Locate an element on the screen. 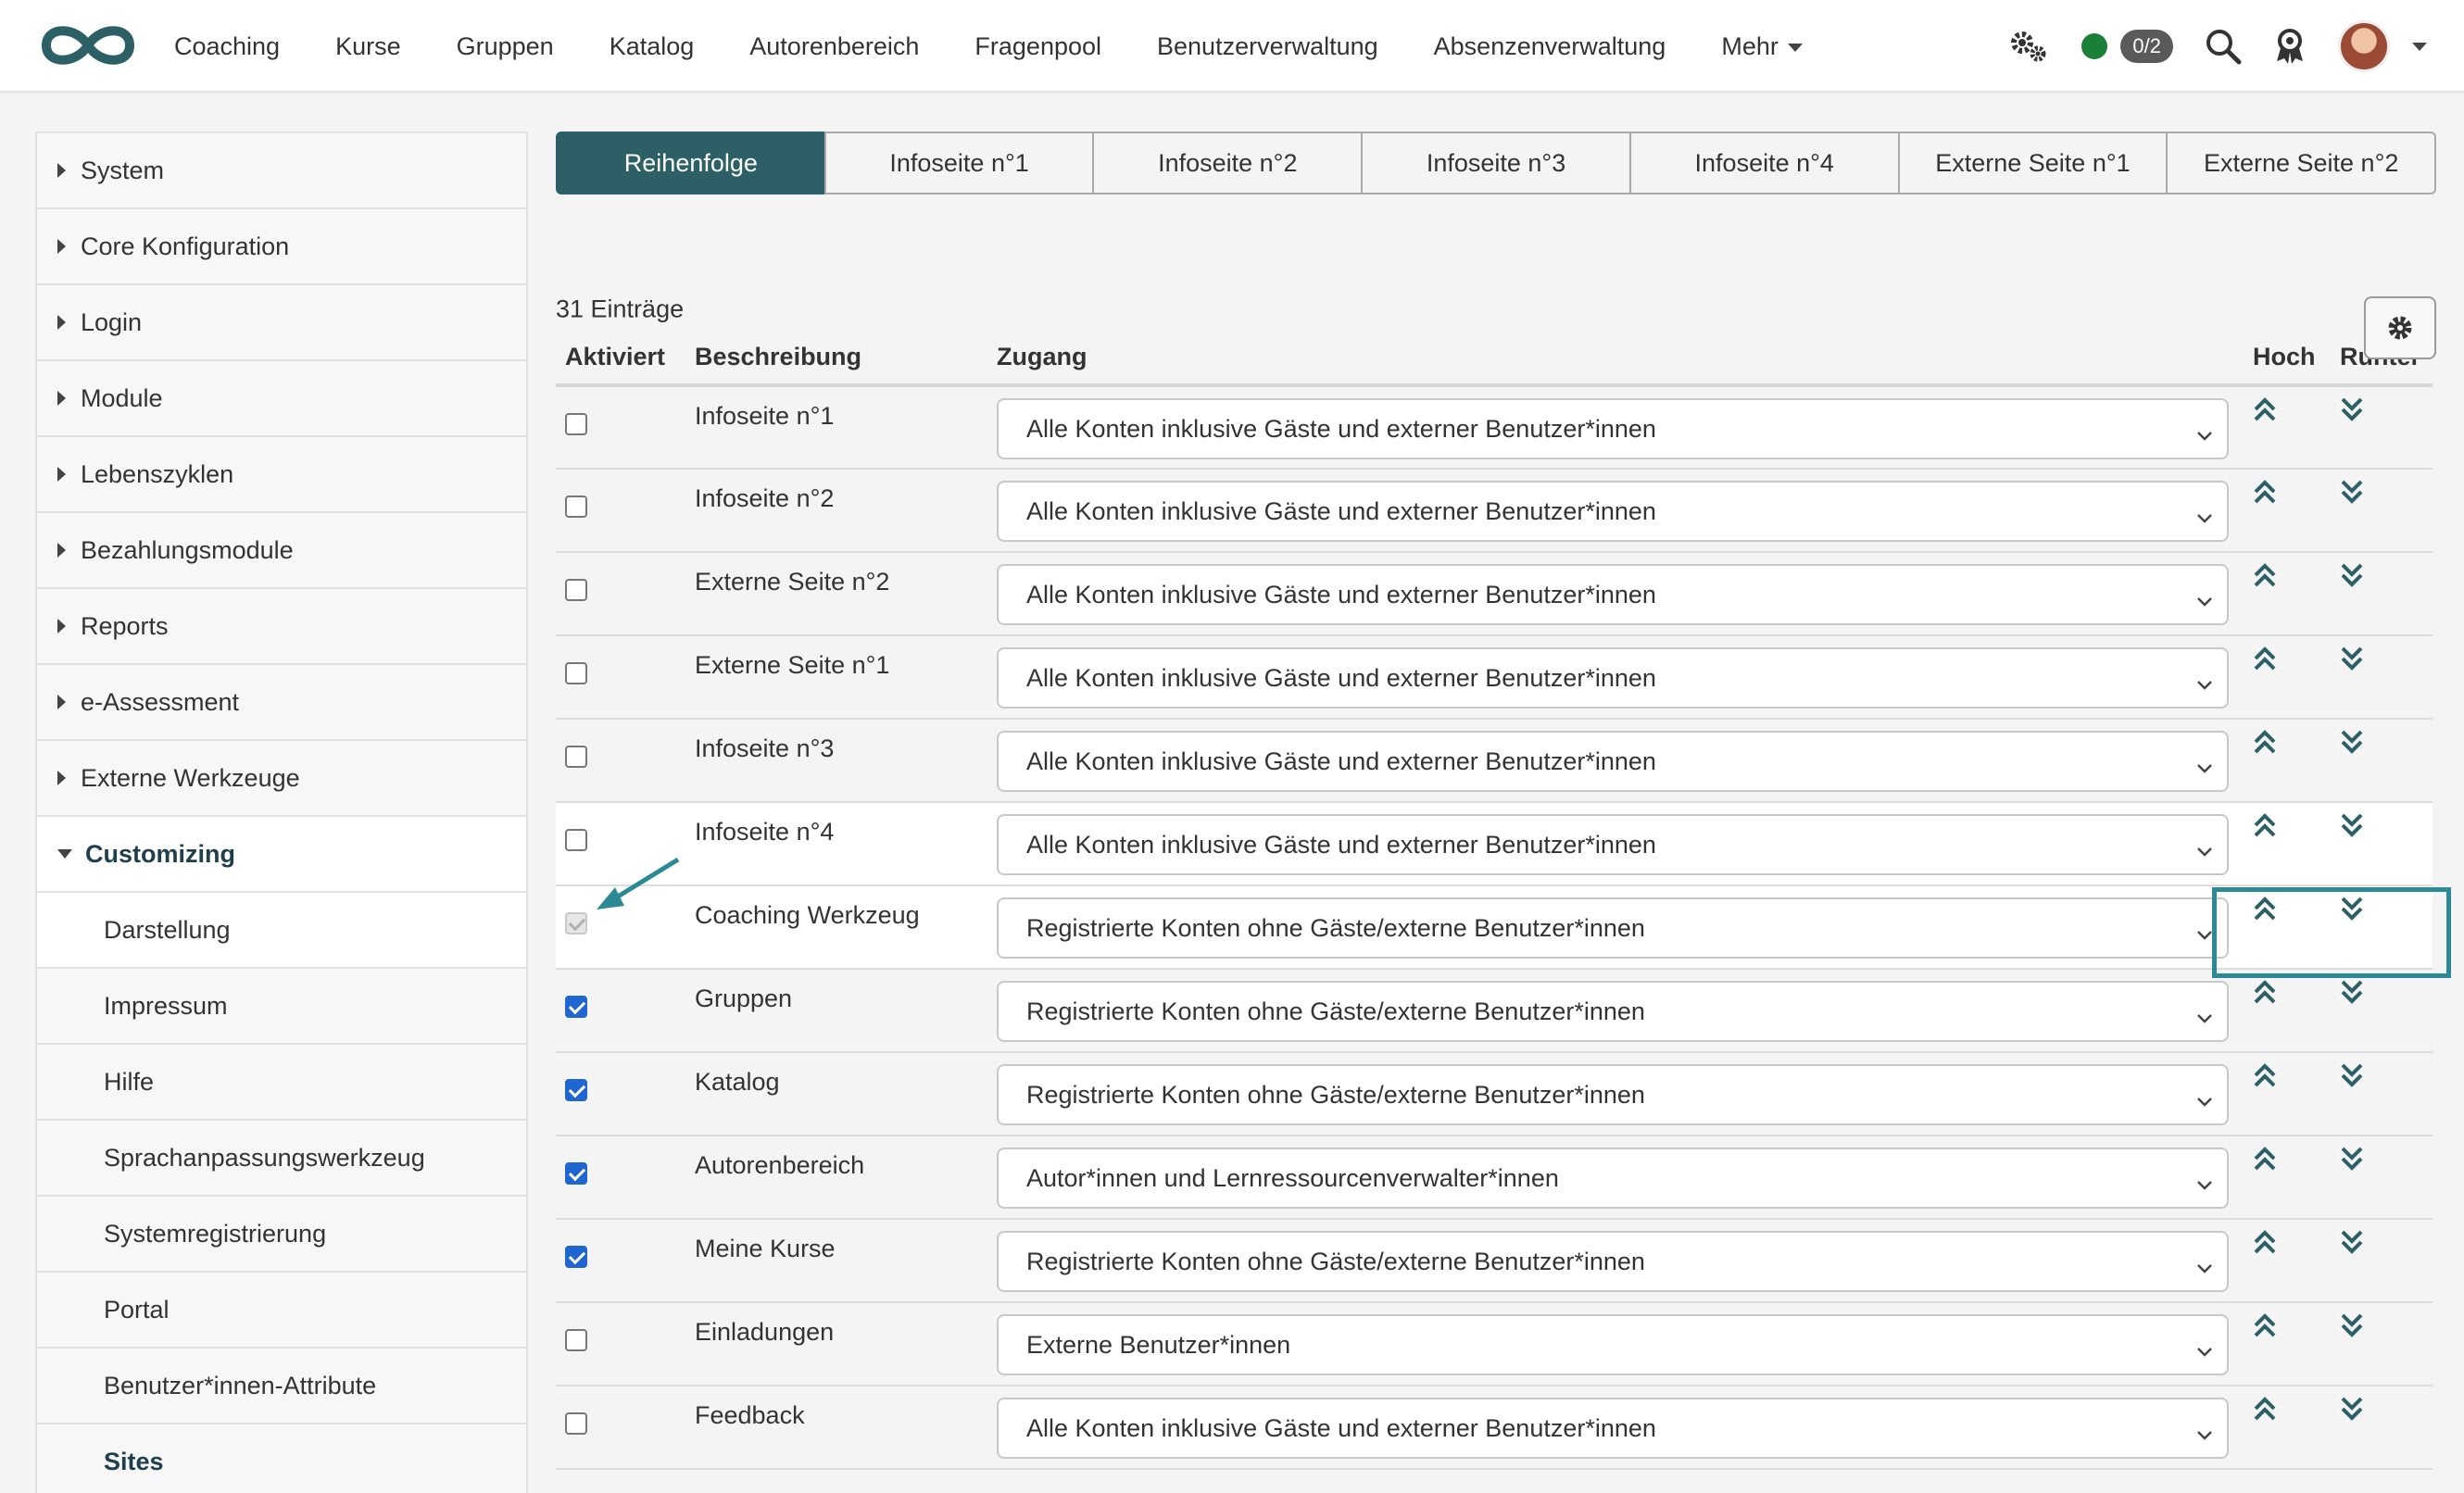 This screenshot has height=1493, width=2464. tab-infoseite-n-1: Infoseite n°1 is located at coordinates (959, 163).